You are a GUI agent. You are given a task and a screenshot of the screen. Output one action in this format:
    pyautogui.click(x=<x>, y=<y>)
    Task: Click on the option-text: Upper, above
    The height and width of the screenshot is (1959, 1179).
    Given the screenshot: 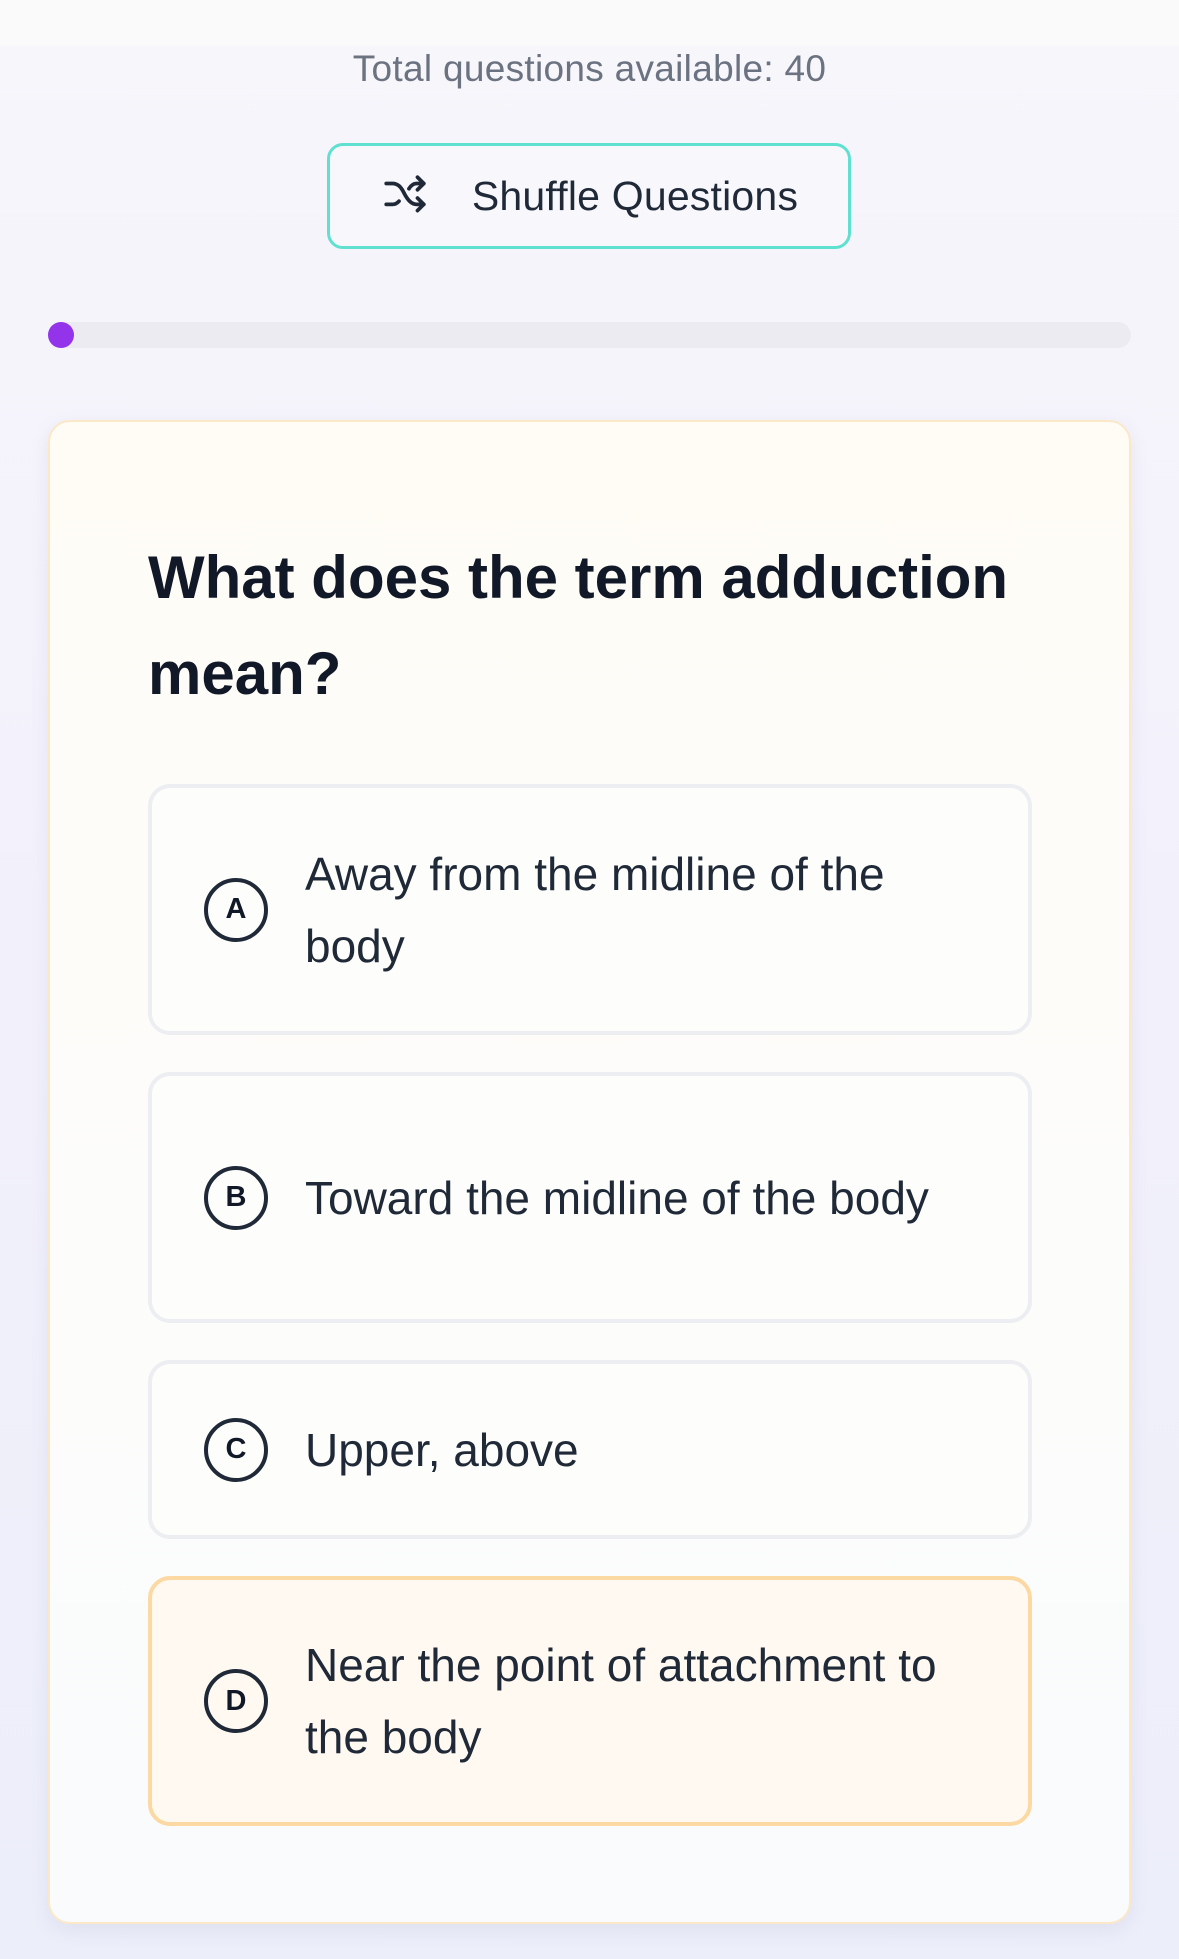 What is the action you would take?
    pyautogui.click(x=442, y=1449)
    